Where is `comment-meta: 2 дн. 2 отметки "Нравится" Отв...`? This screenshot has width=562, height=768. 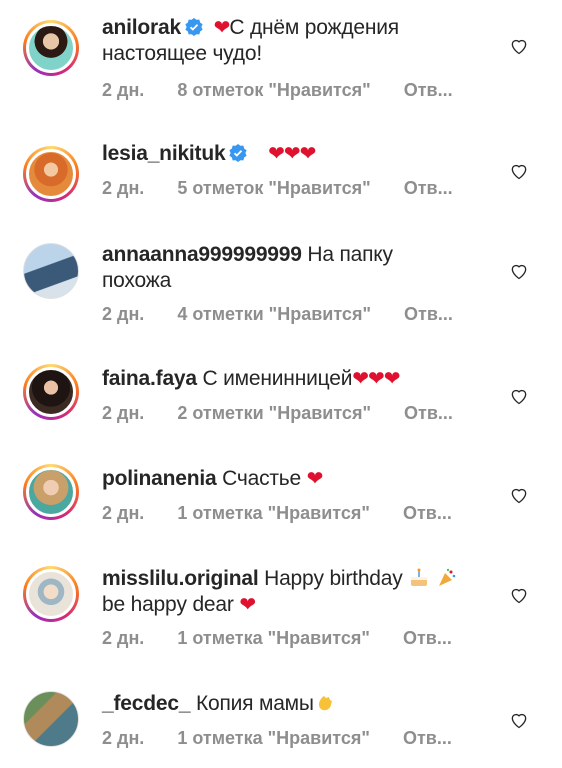 comment-meta: 2 дн. 2 отметки "Нравится" Отв... is located at coordinates (291, 413).